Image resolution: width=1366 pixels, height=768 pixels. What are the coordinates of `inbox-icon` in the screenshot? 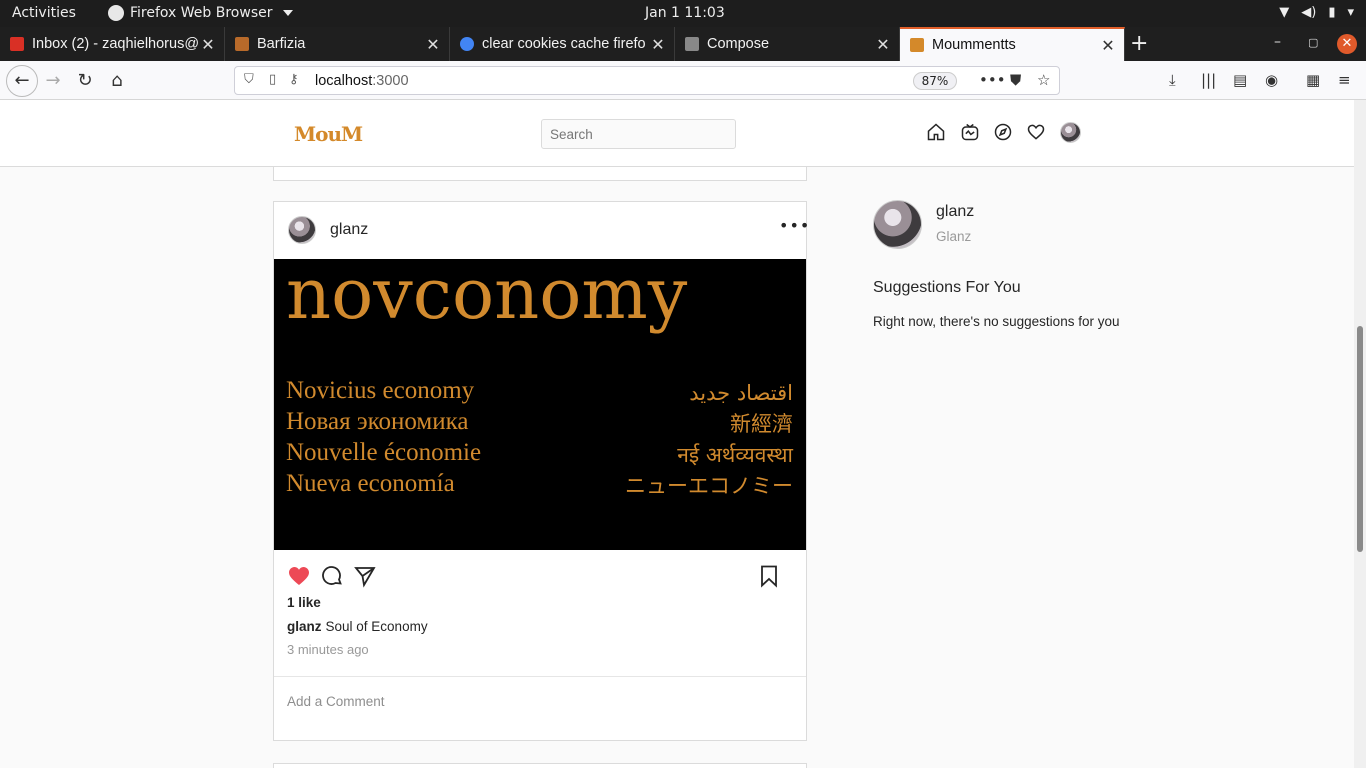 It's located at (970, 132).